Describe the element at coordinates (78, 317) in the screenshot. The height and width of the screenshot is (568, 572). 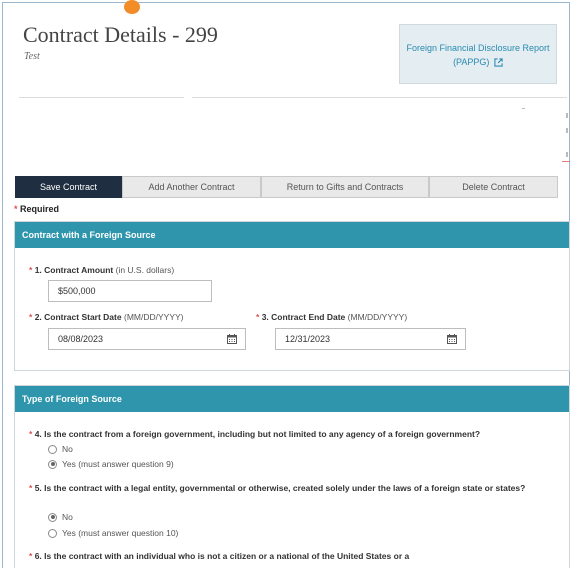
I see `start-date-label-text: 2. Contract Start Date` at that location.